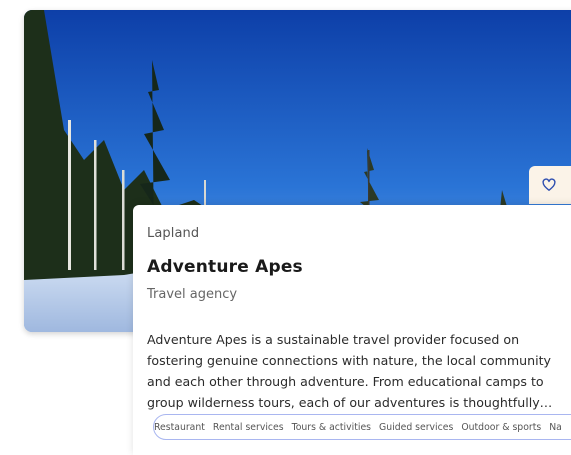 This screenshot has width=571, height=455. Describe the element at coordinates (192, 294) in the screenshot. I see `listing-category: Travel agency` at that location.